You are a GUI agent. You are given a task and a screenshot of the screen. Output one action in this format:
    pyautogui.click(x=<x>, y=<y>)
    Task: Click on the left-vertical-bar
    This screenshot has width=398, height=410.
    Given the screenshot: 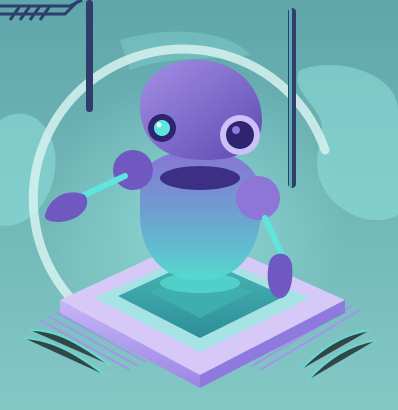 What is the action you would take?
    pyautogui.click(x=89, y=56)
    